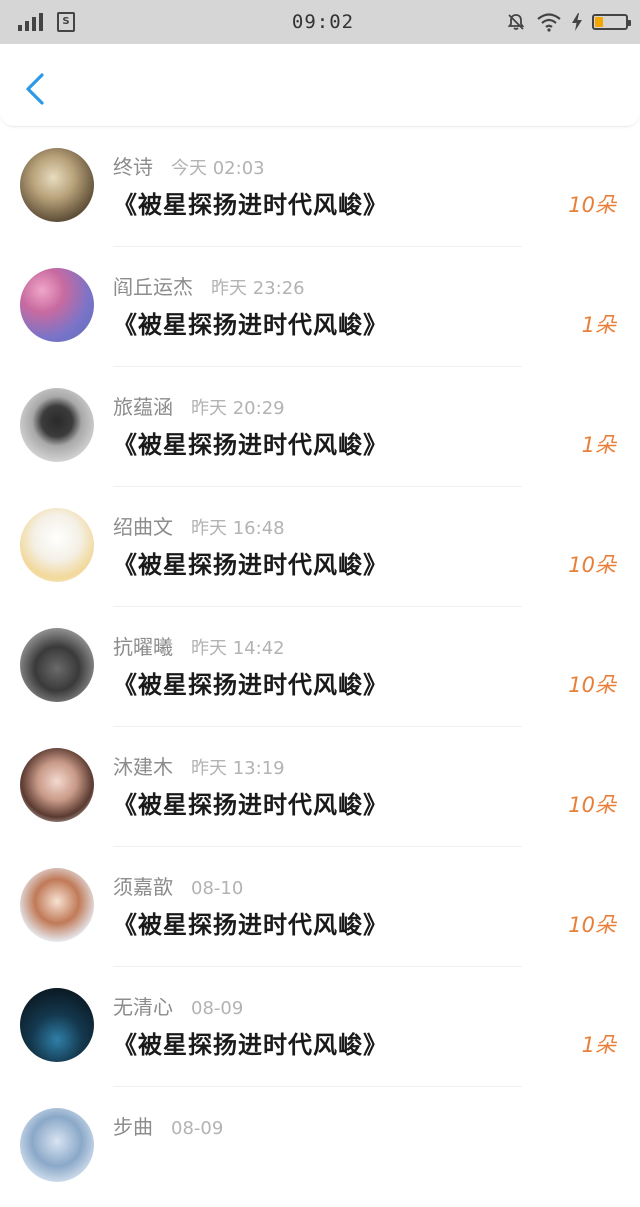 The image size is (640, 1207). Describe the element at coordinates (143, 887) in the screenshot. I see `sender-name: 须嘉歆` at that location.